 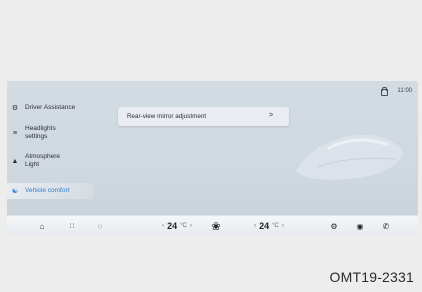 I want to click on apps-button: ∷, so click(x=72, y=225).